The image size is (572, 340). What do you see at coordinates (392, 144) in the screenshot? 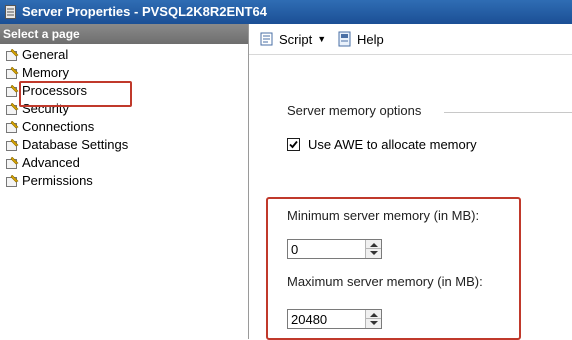
I see `awe-label: Use AWE to allocate memory` at bounding box center [392, 144].